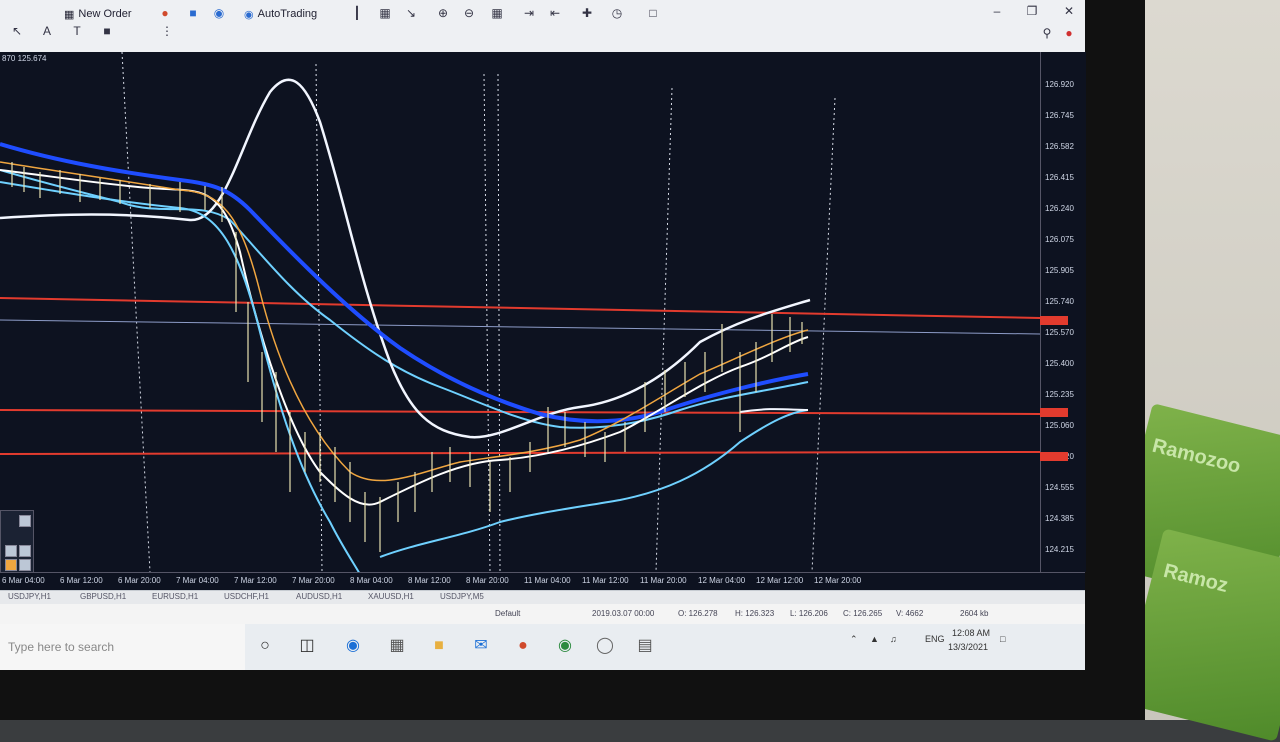 Image resolution: width=1280 pixels, height=742 pixels. Describe the element at coordinates (623, 613) in the screenshot. I see `status-datetime: 2019.03.07 00:00` at that location.